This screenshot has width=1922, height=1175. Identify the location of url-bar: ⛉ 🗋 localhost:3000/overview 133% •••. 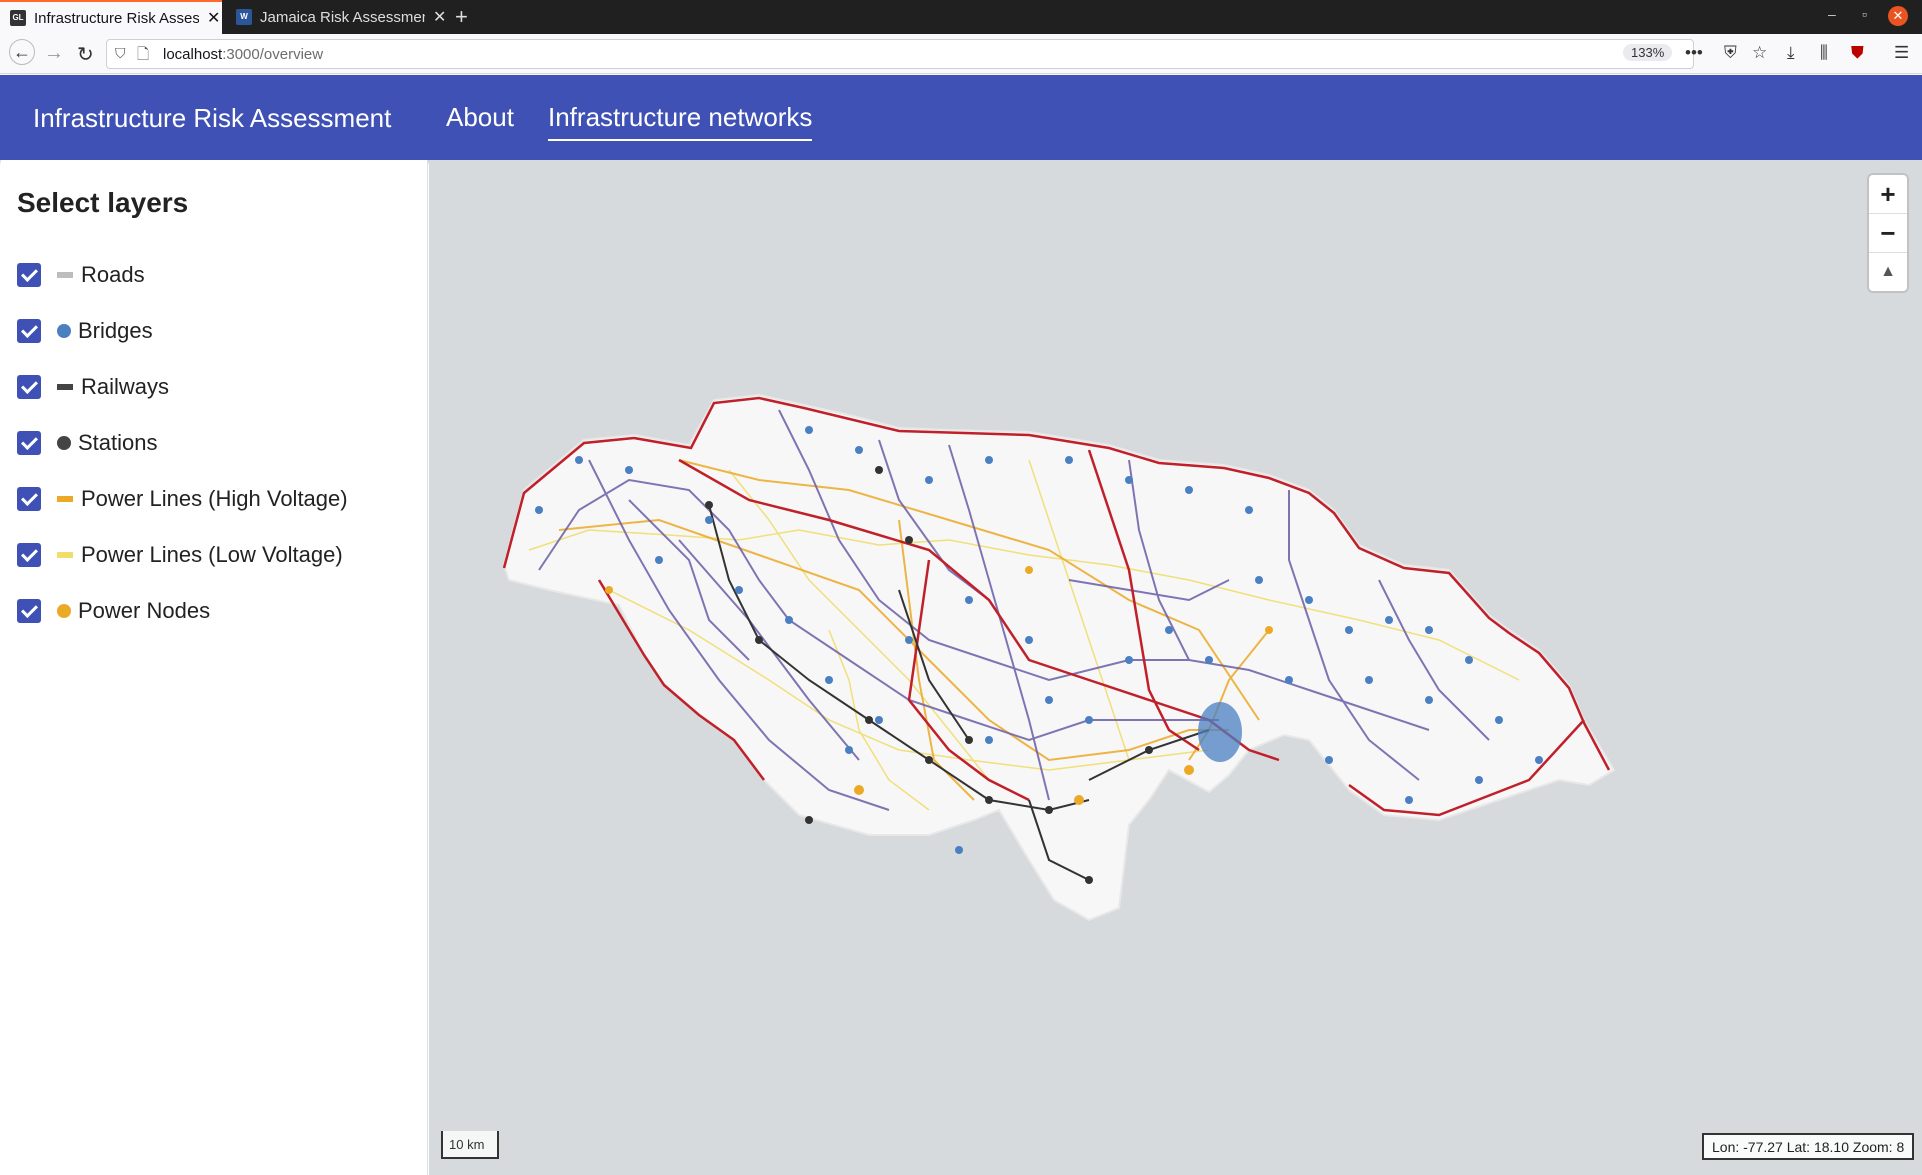
(904, 54).